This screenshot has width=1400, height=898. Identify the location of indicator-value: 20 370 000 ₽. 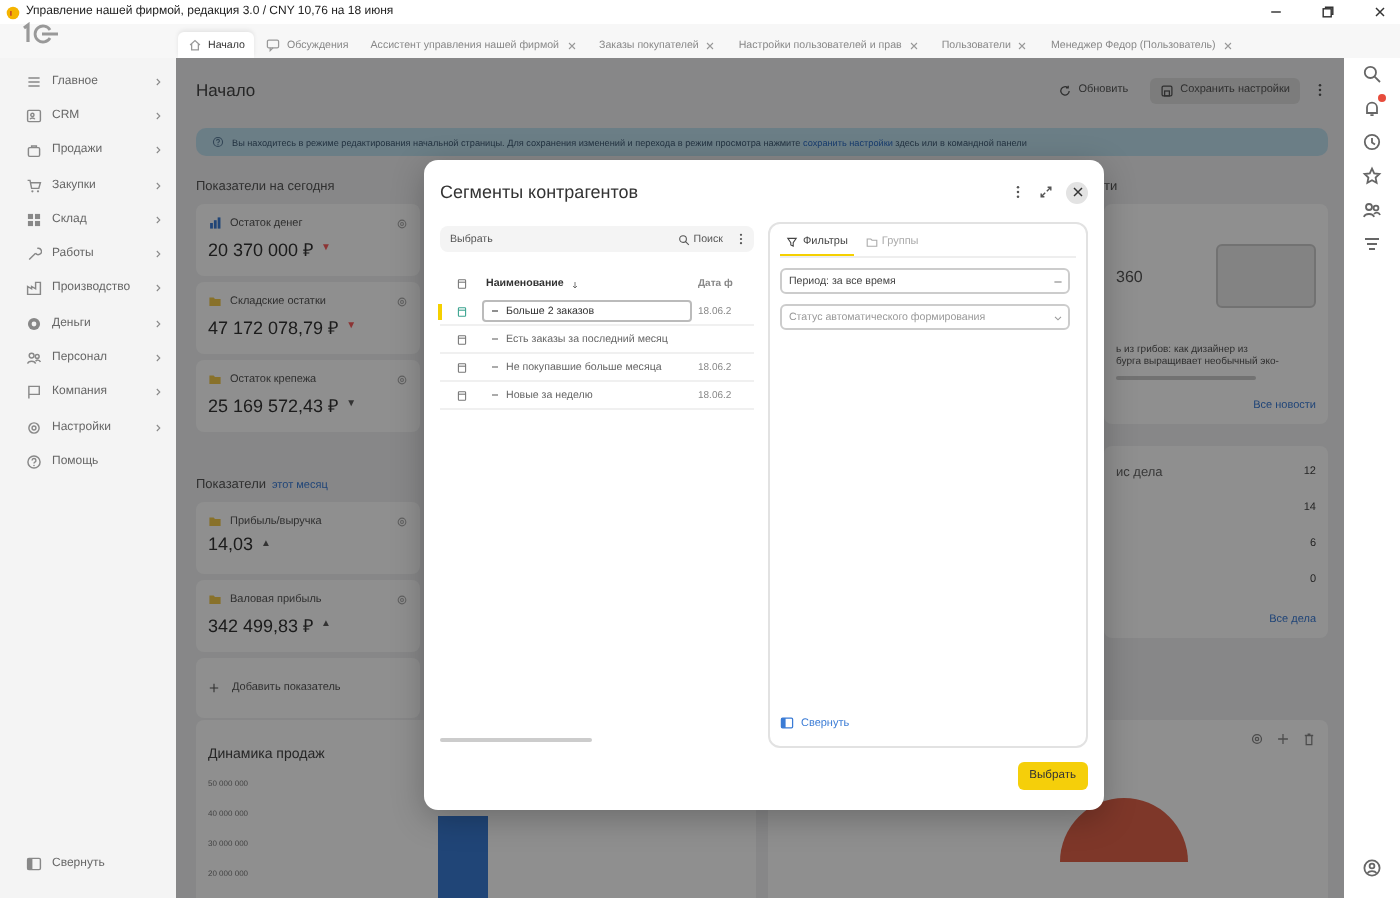
(261, 250).